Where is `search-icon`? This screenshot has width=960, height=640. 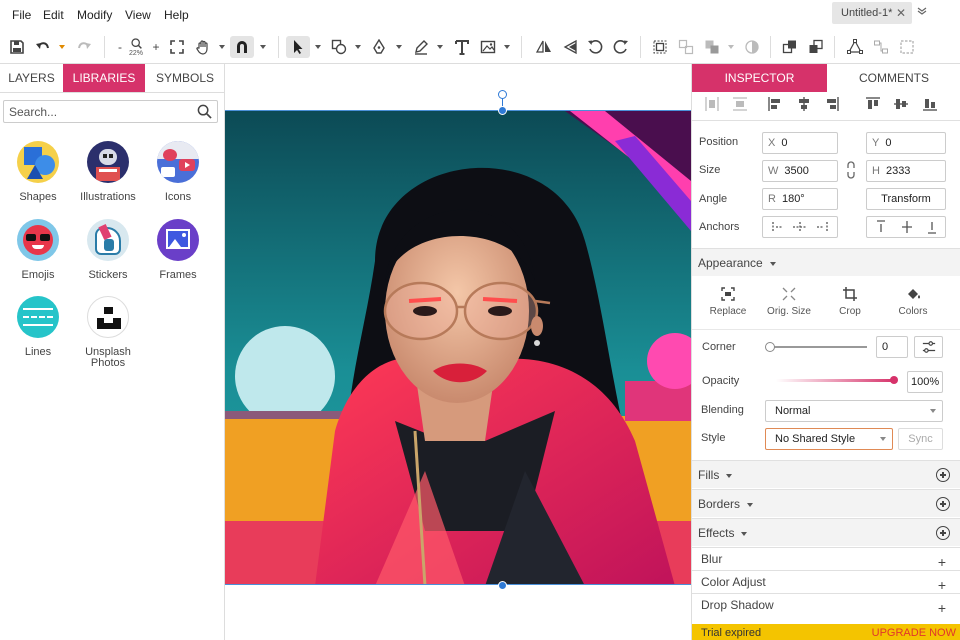
search-icon is located at coordinates (204, 111).